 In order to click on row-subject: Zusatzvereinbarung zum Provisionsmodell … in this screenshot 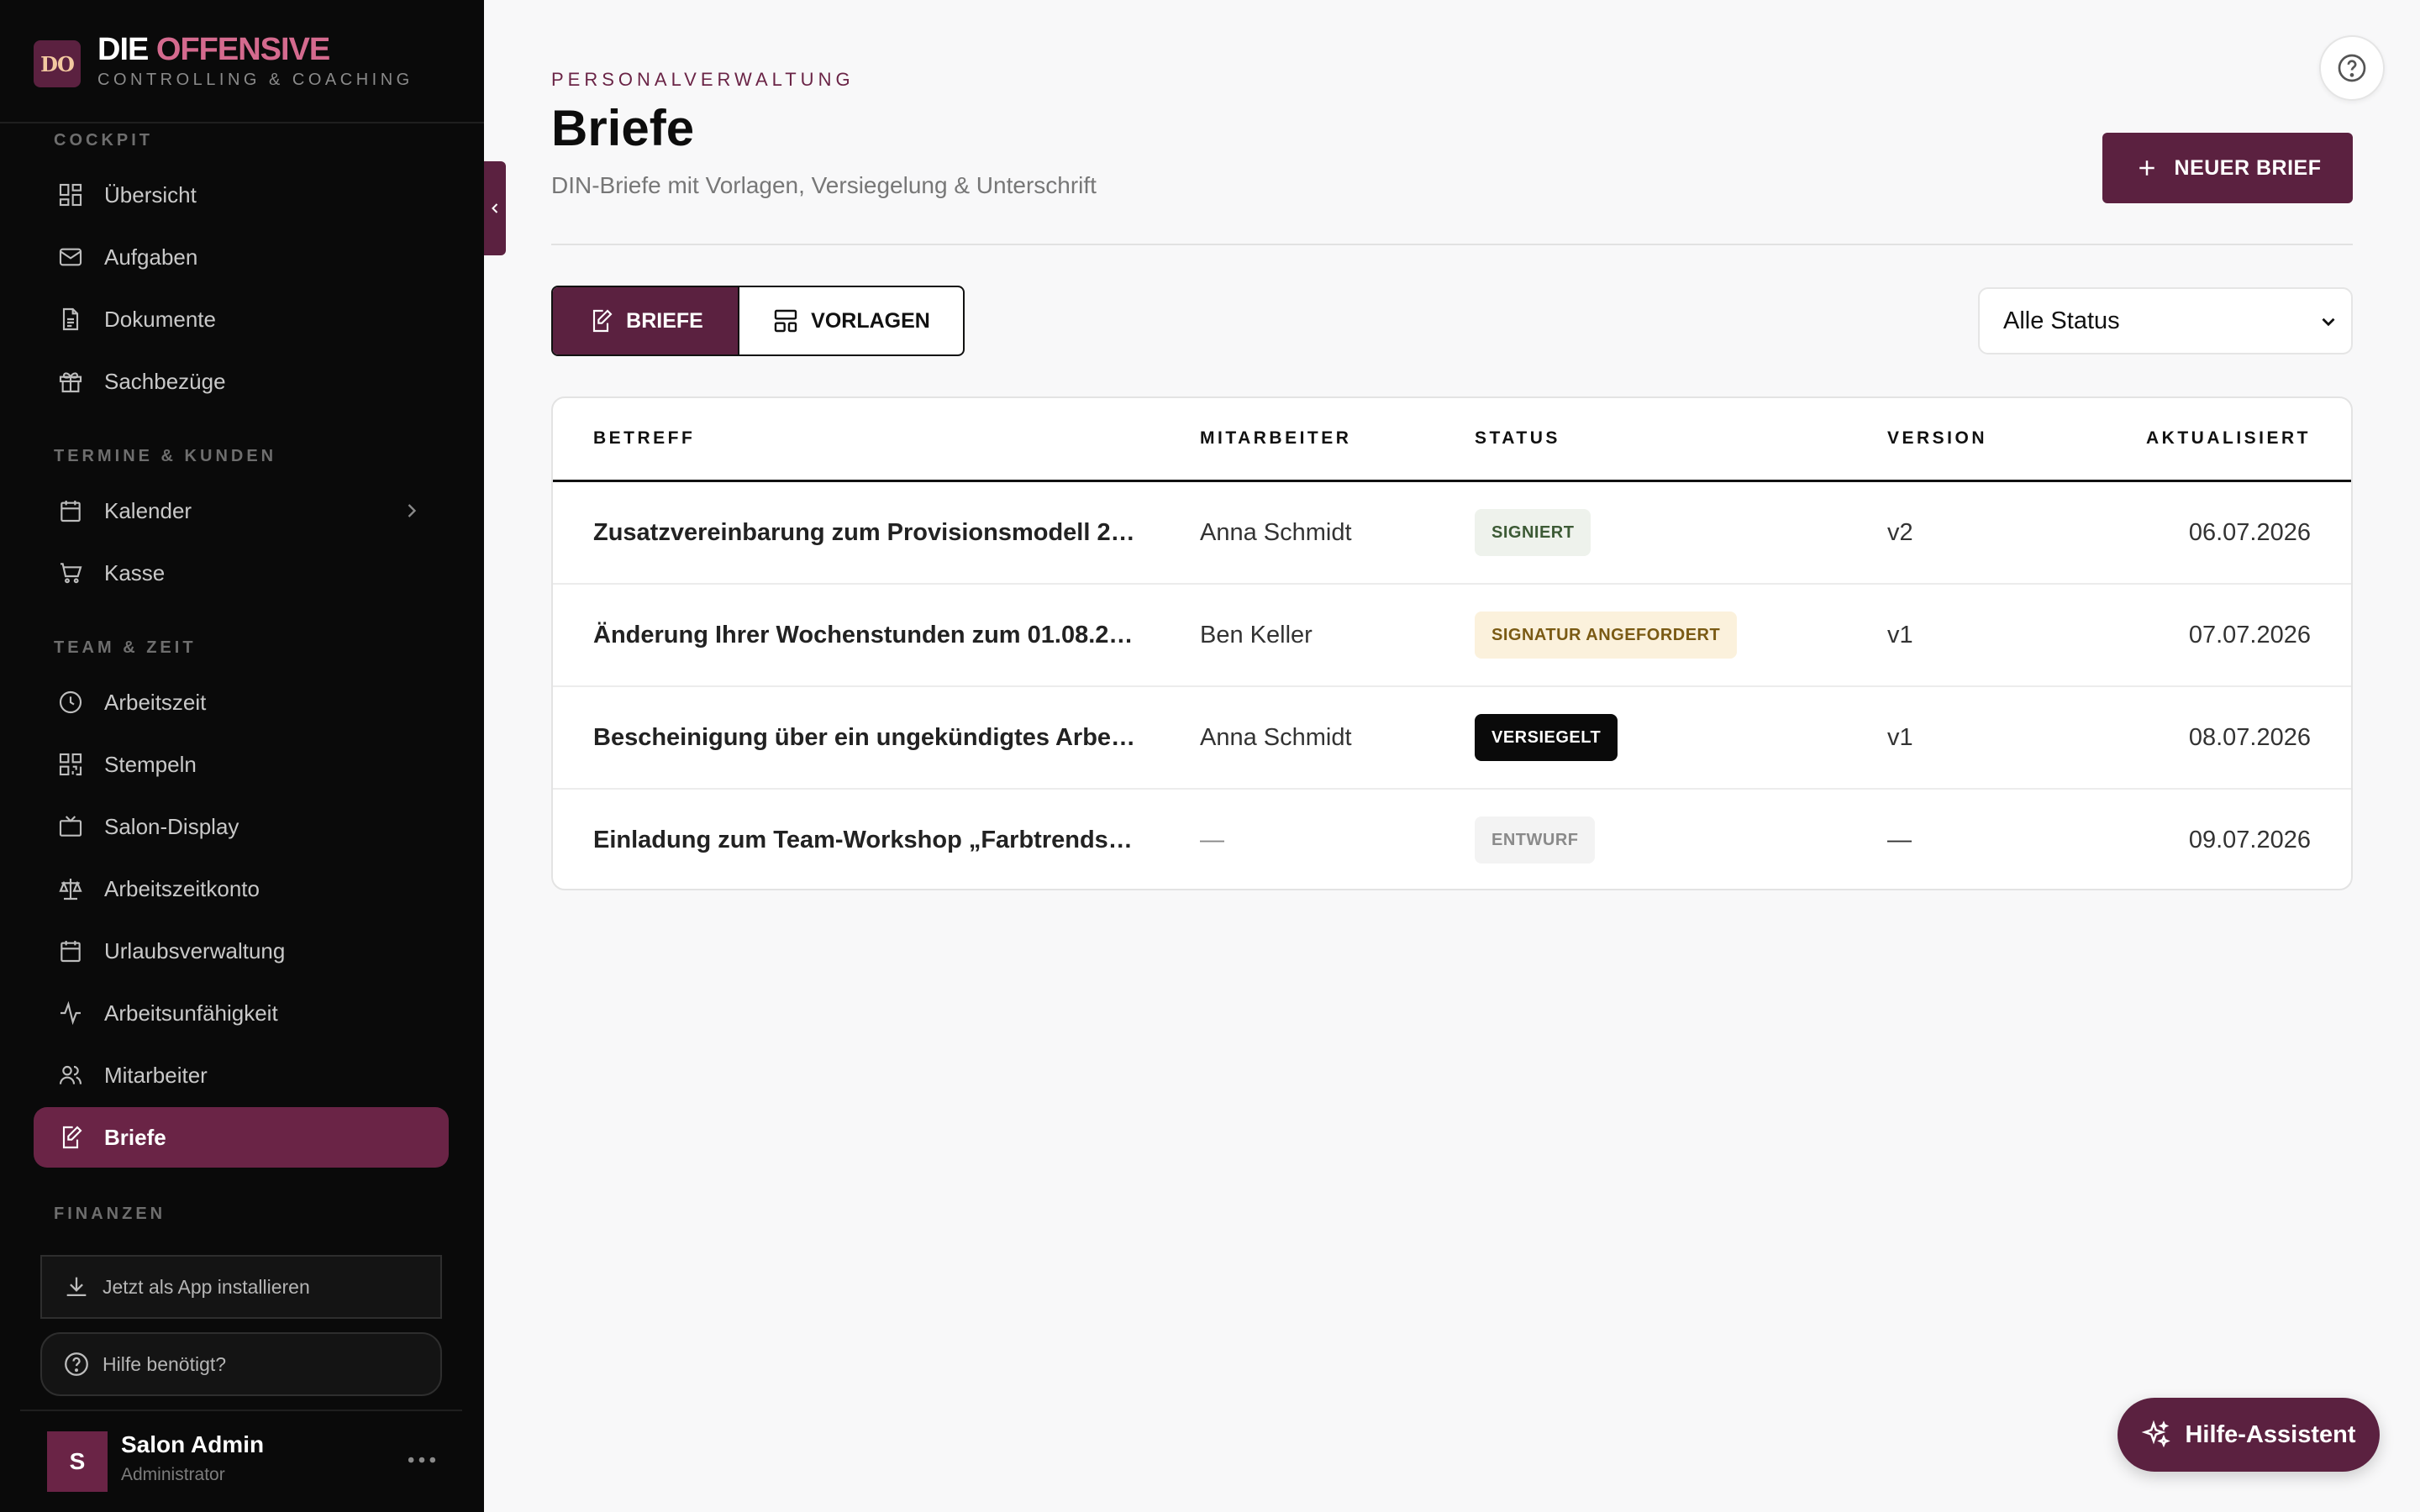, I will do `click(864, 532)`.